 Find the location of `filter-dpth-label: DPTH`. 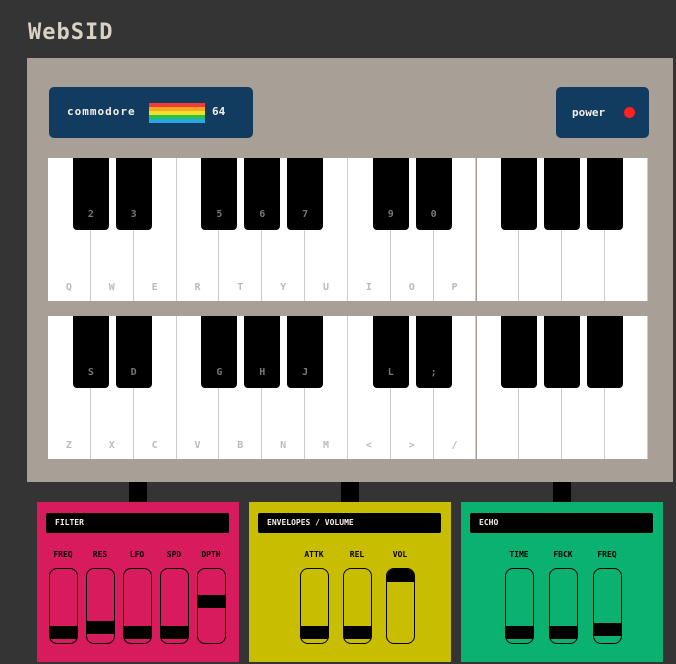

filter-dpth-label: DPTH is located at coordinates (211, 554).